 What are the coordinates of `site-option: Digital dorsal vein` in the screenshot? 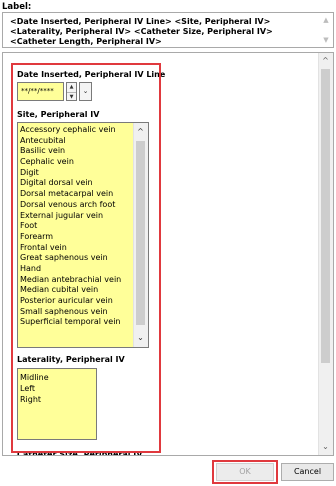 It's located at (77, 183).